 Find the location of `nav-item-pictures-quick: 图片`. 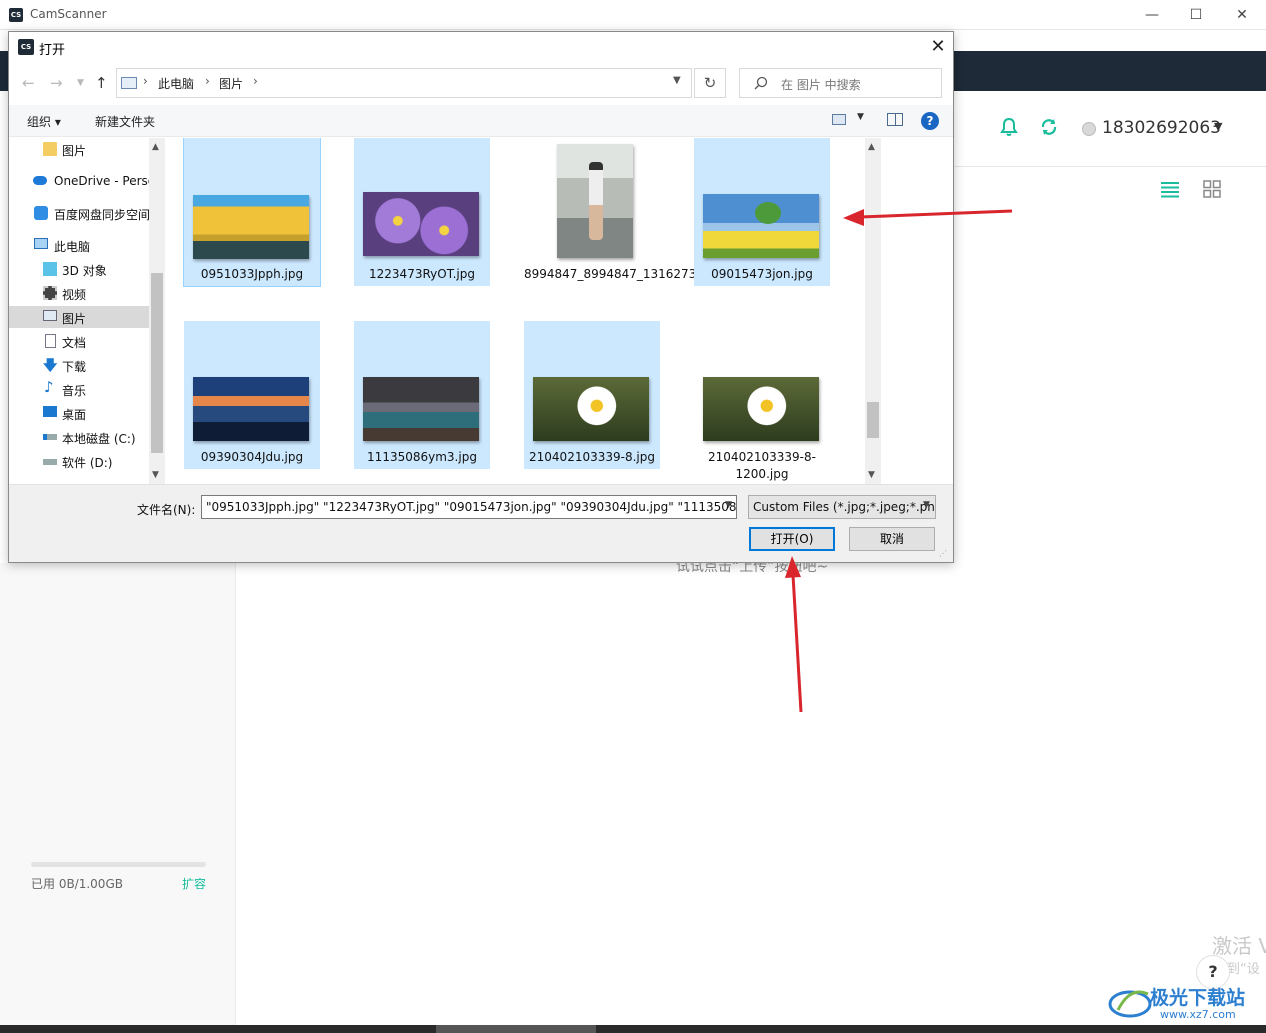

nav-item-pictures-quick: 图片 is located at coordinates (79, 149).